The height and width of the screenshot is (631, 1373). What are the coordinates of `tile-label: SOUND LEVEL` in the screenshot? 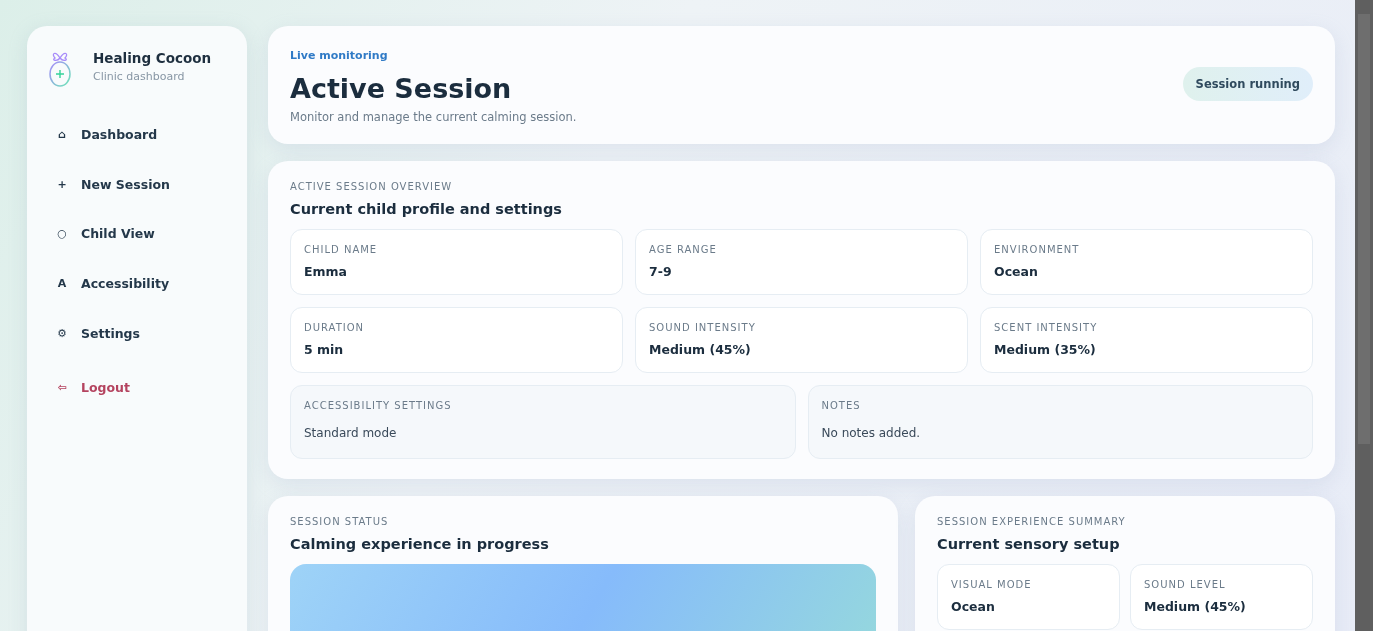 It's located at (1185, 584).